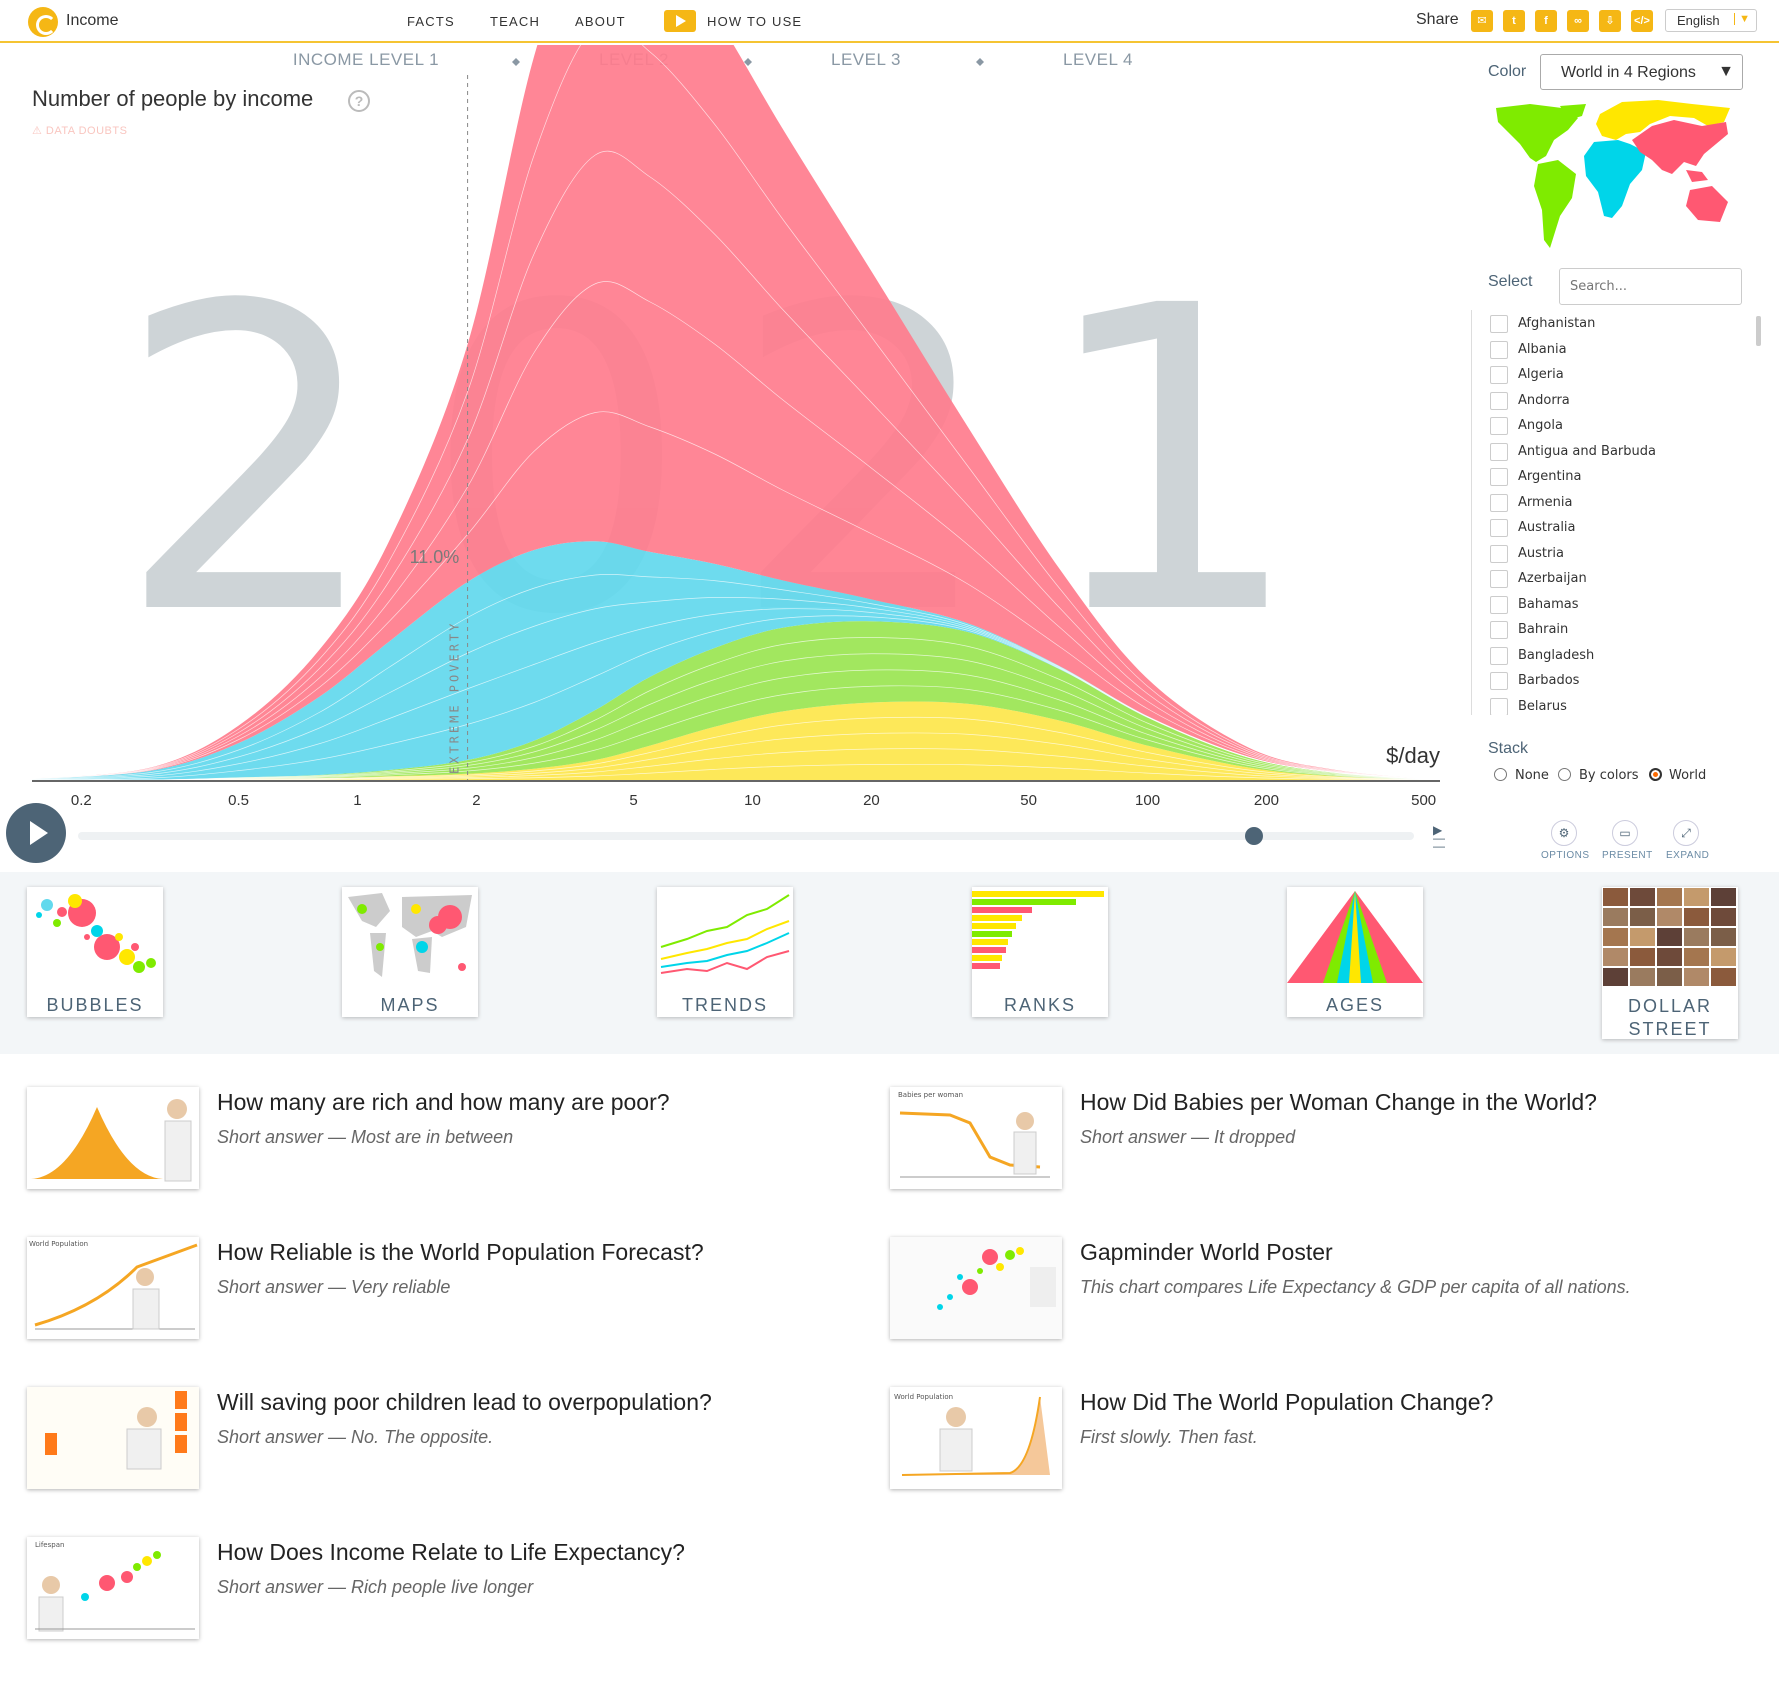 The image size is (1779, 1689). Describe the element at coordinates (1611, 604) in the screenshot. I see `country-item: Bahamas` at that location.